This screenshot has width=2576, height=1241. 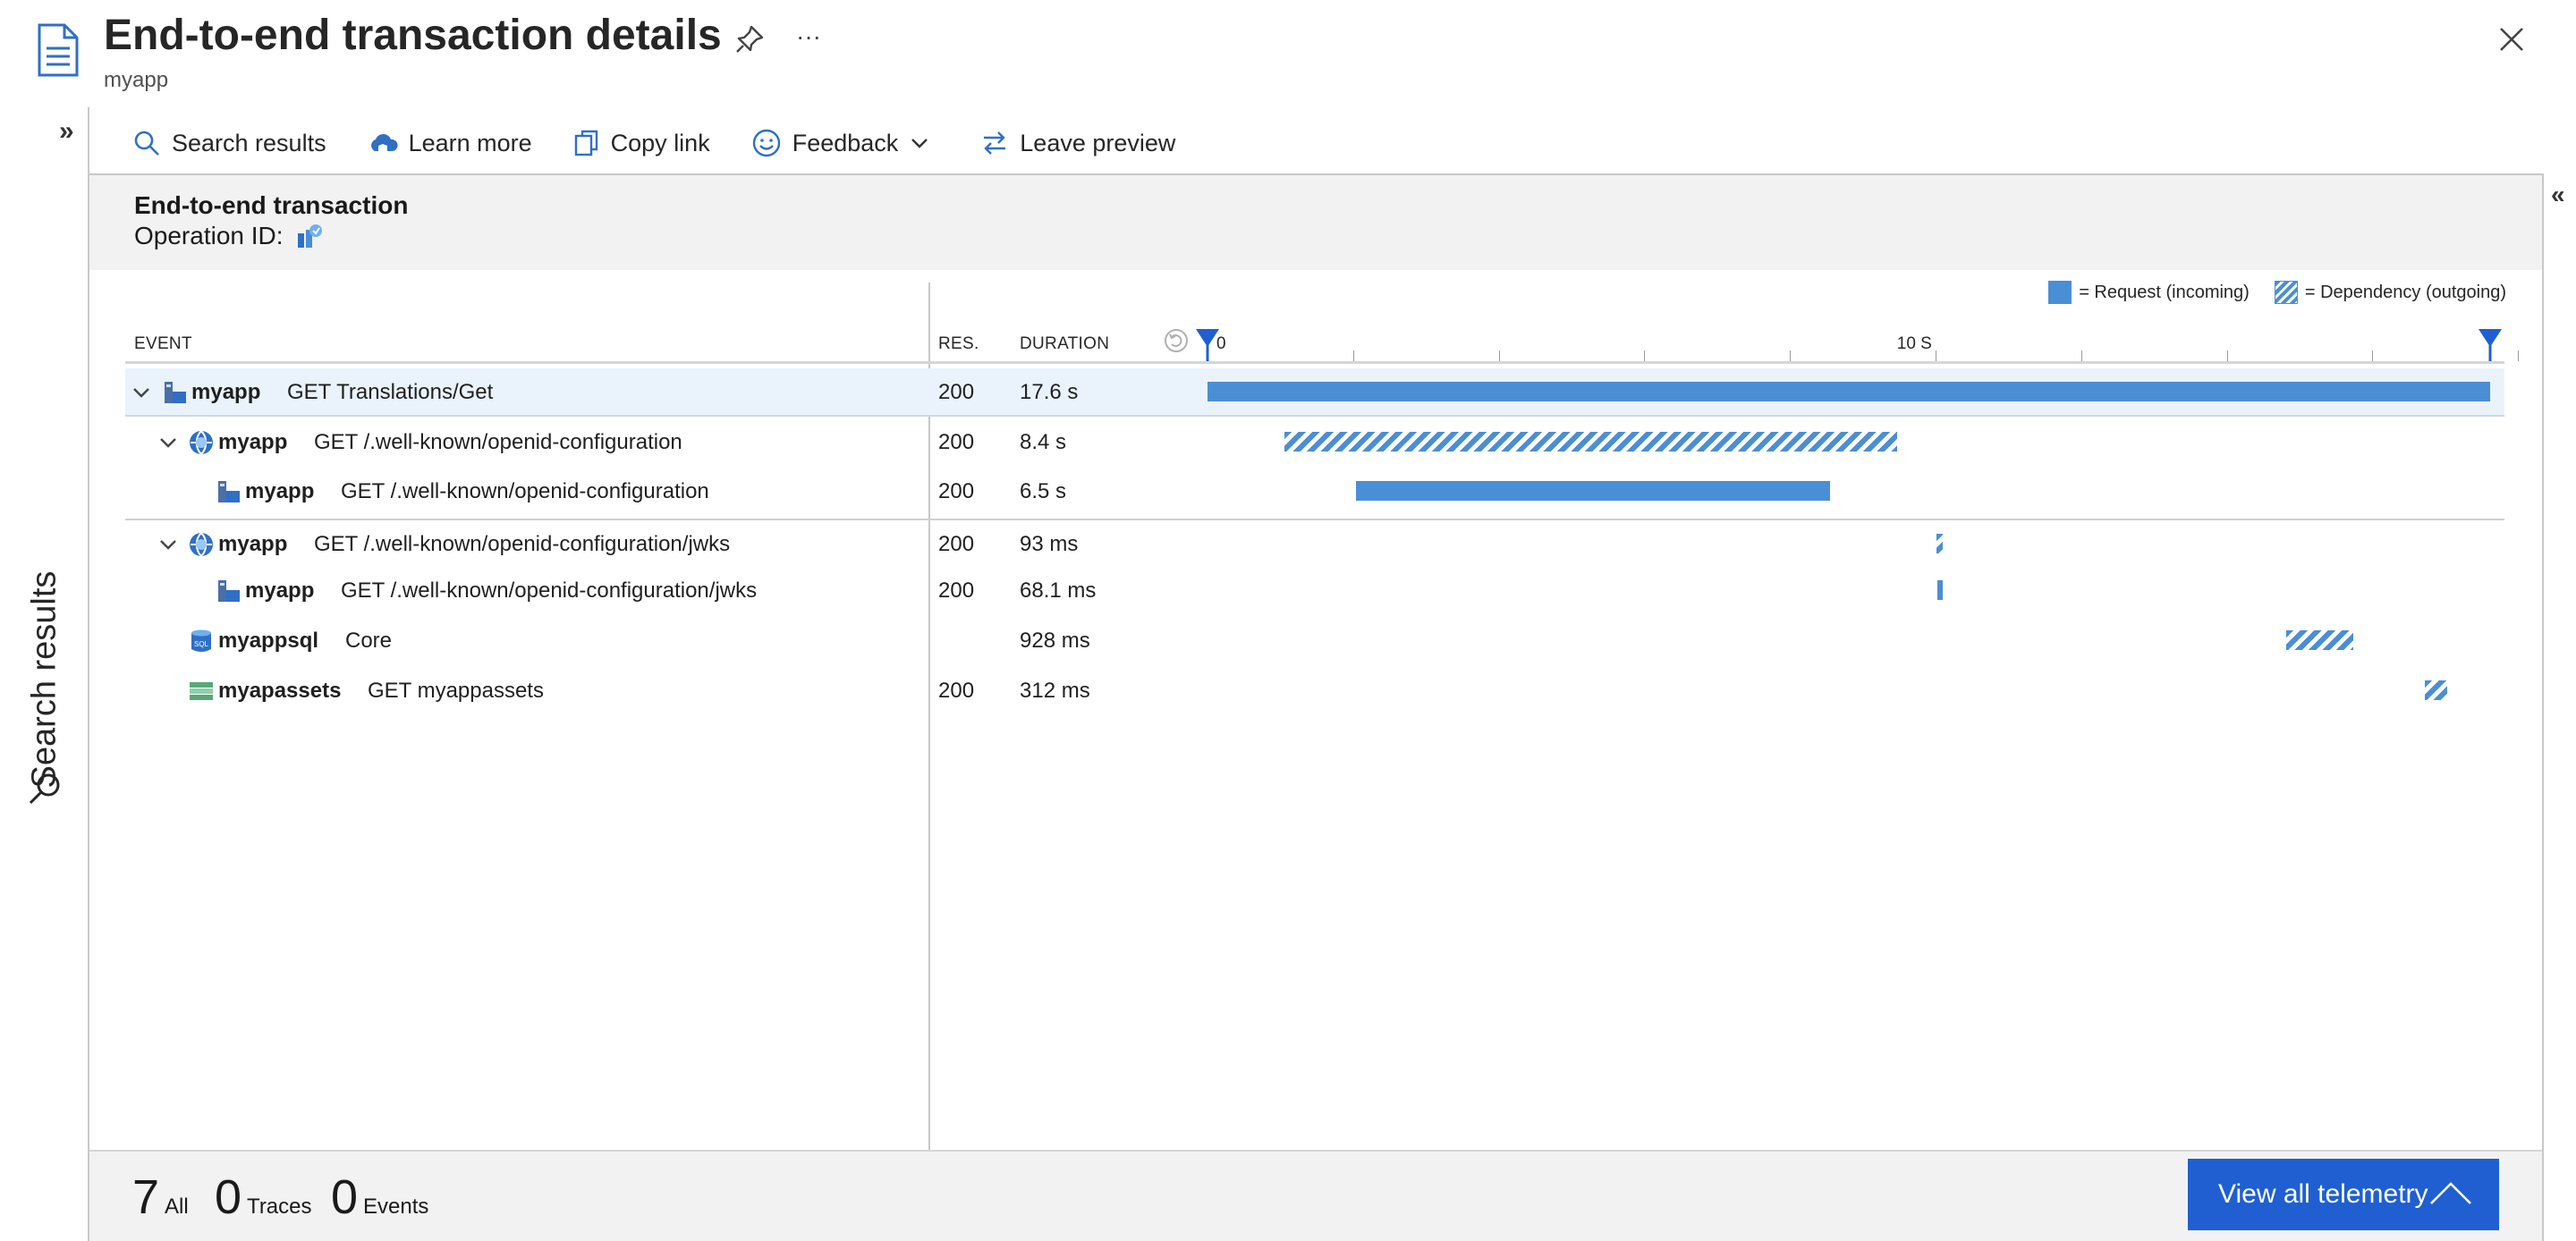 I want to click on table-row: myapp GET Translations/Get 200 17.6 s, so click(x=1314, y=392).